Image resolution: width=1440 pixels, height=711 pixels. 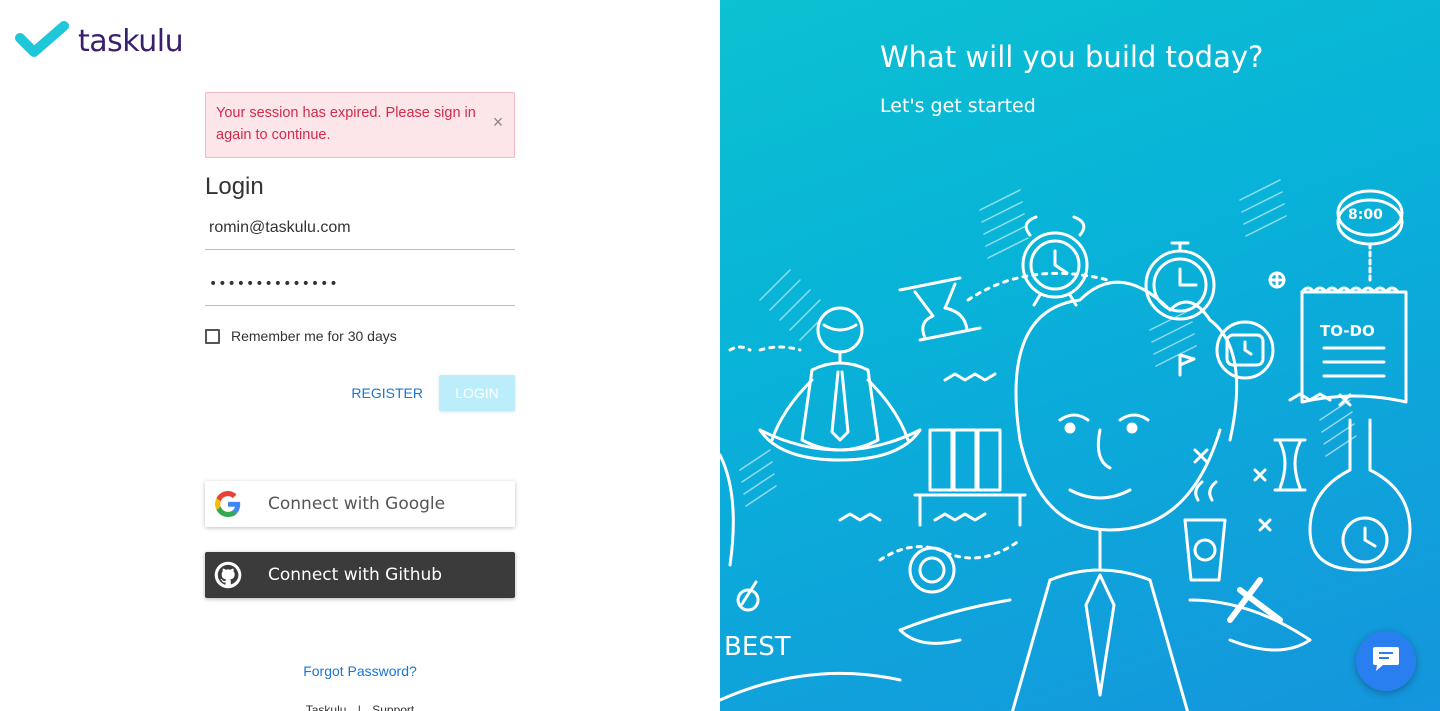 I want to click on remember-me-row: Remember me for 30 days, so click(x=360, y=336).